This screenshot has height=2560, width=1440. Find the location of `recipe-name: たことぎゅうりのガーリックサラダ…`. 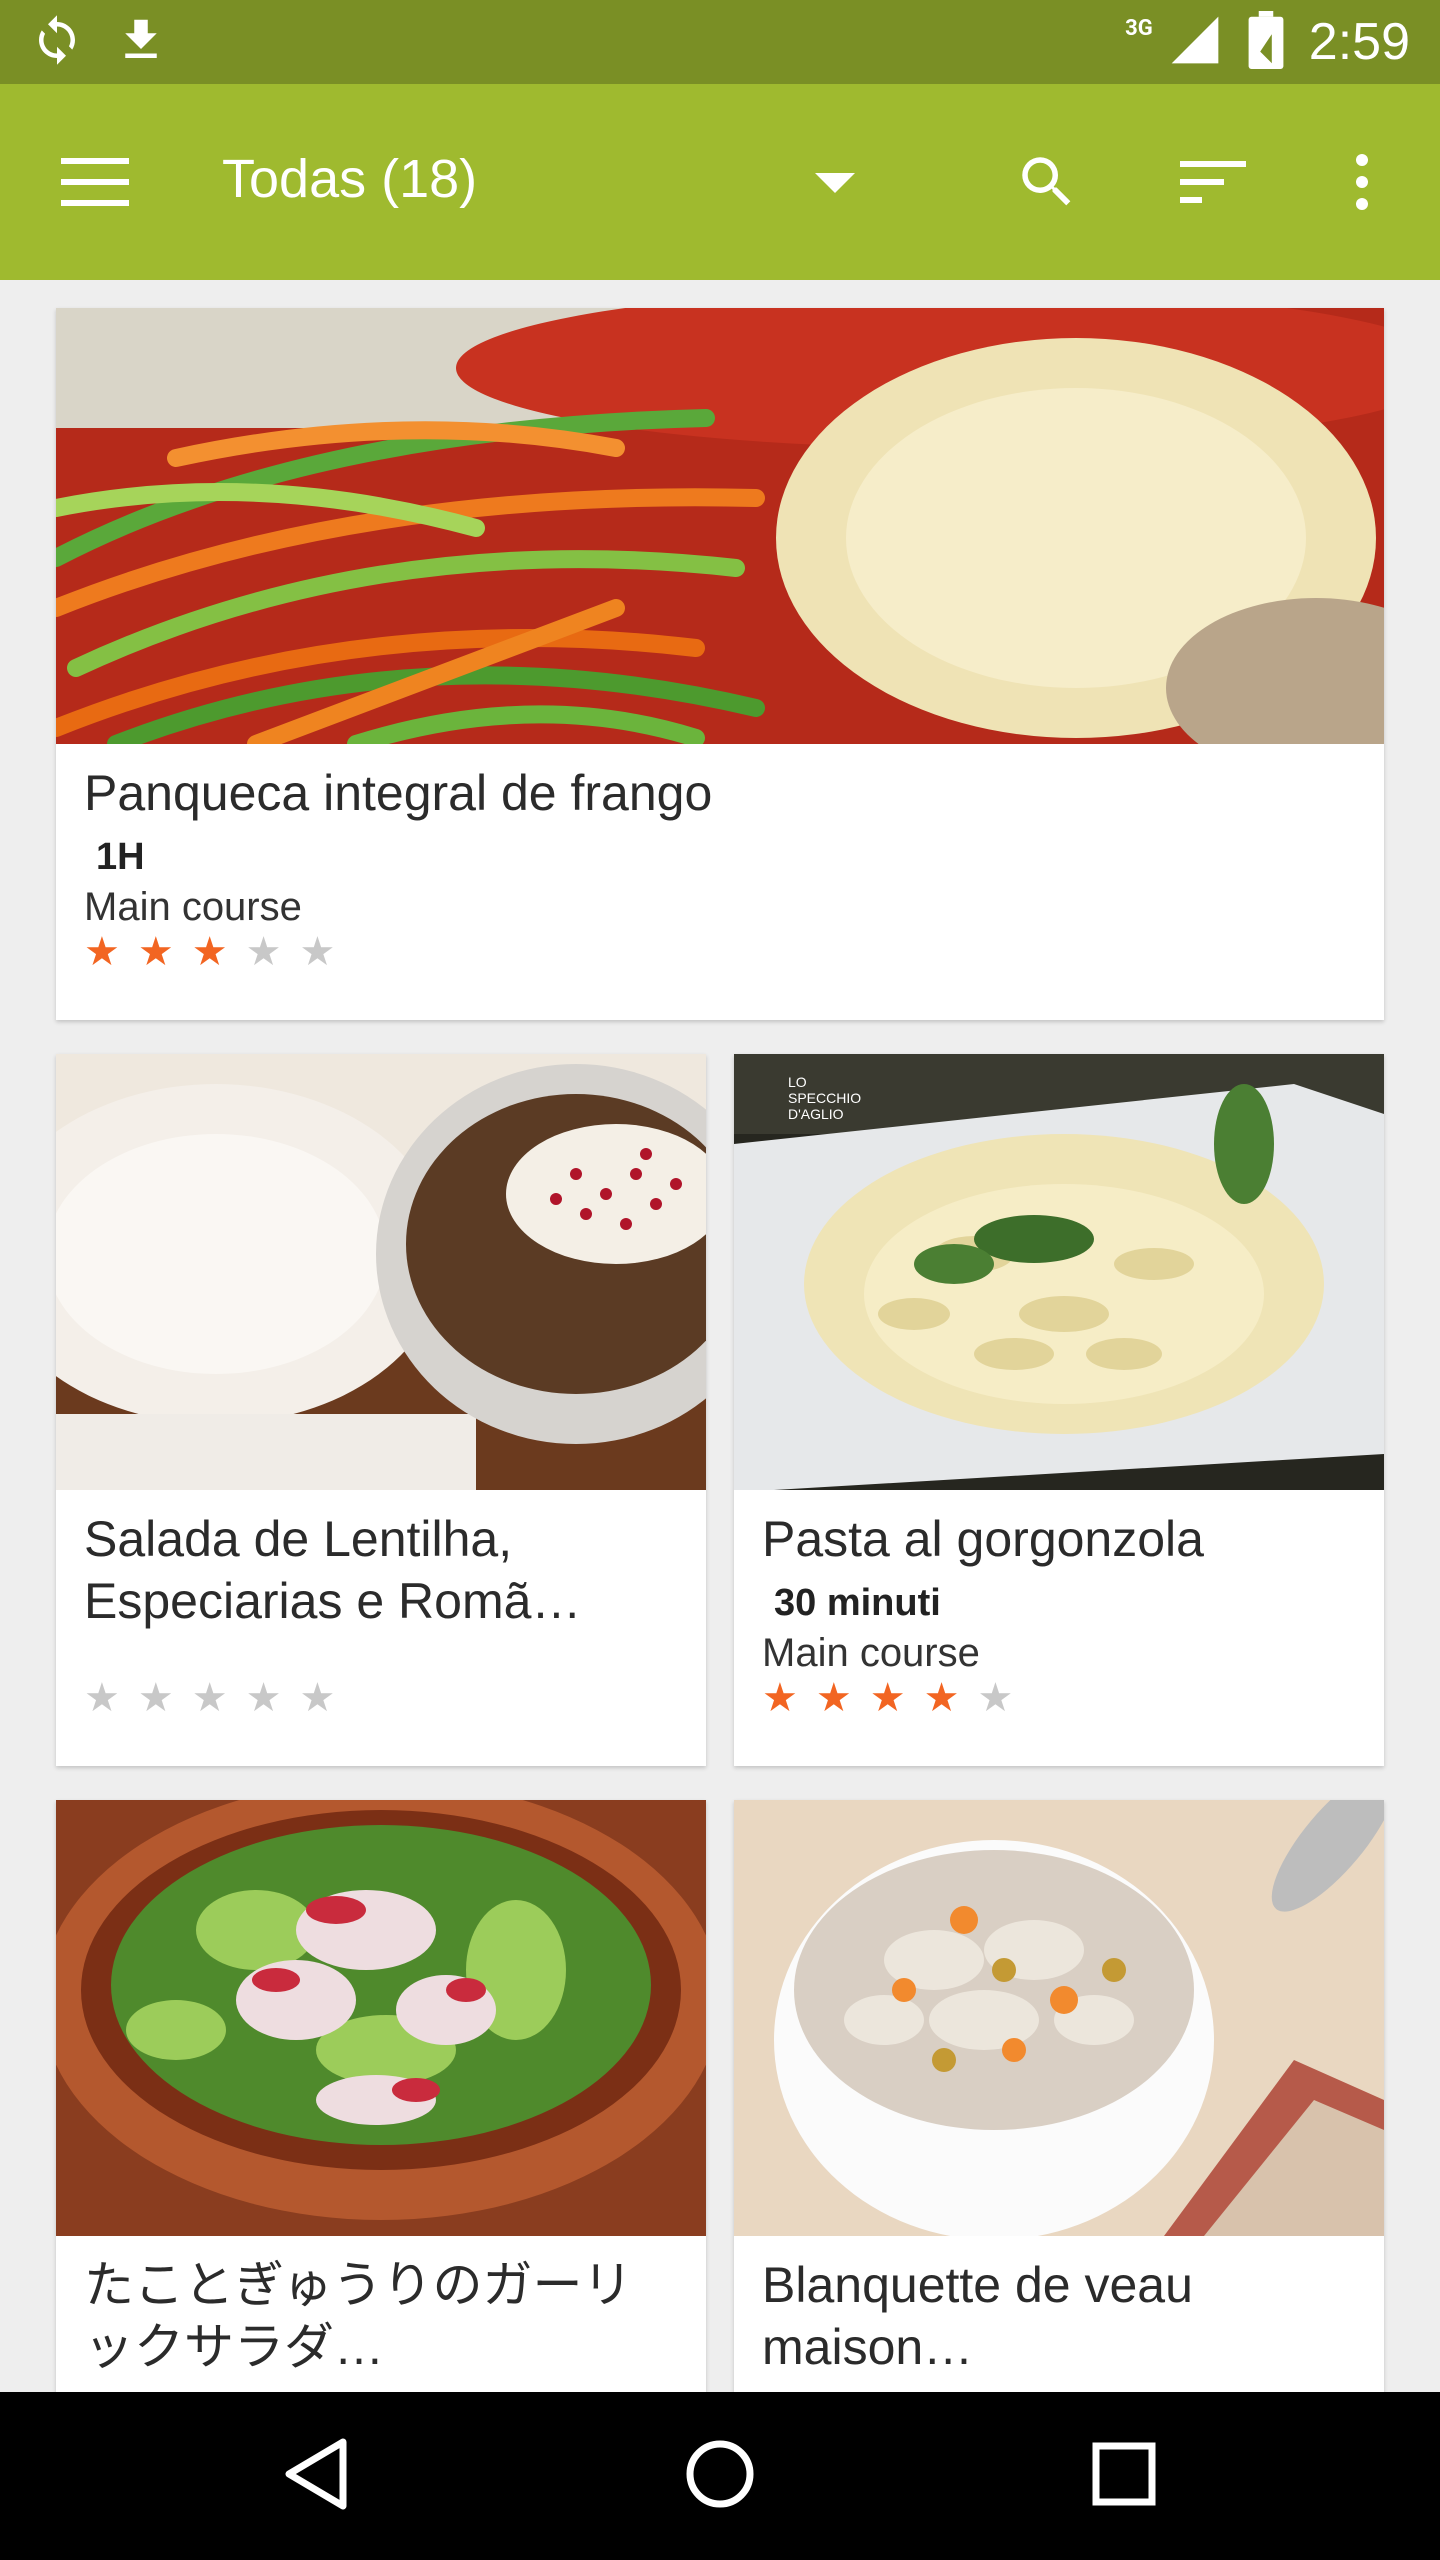

recipe-name: たことぎゅうりのガーリックサラダ… is located at coordinates (358, 2316).